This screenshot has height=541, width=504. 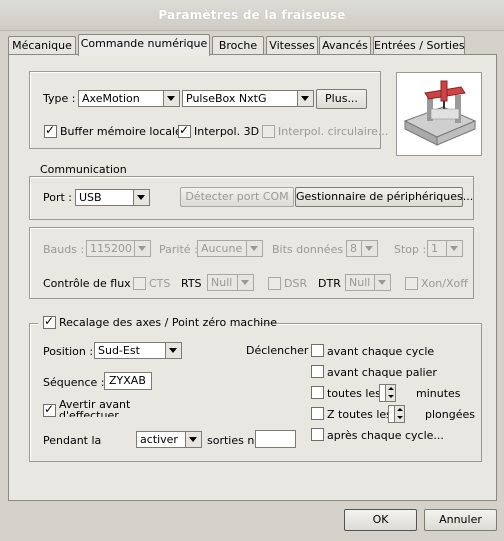 What do you see at coordinates (83, 169) in the screenshot?
I see `communication-group-label: Communication` at bounding box center [83, 169].